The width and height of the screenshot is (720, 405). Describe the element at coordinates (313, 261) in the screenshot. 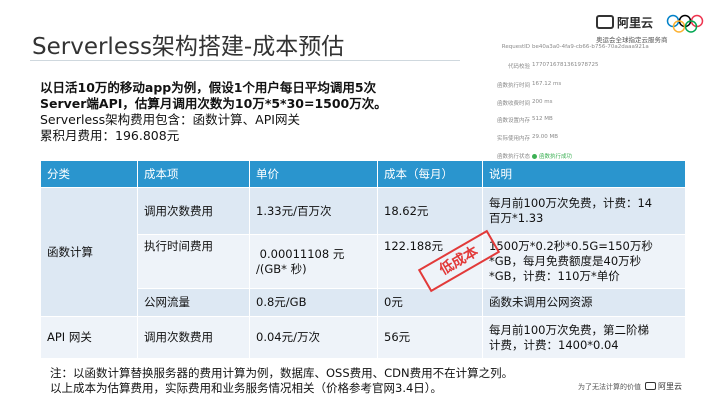

I see `unit-price-cell: 0.00011108 元/(GB* 秒)` at that location.